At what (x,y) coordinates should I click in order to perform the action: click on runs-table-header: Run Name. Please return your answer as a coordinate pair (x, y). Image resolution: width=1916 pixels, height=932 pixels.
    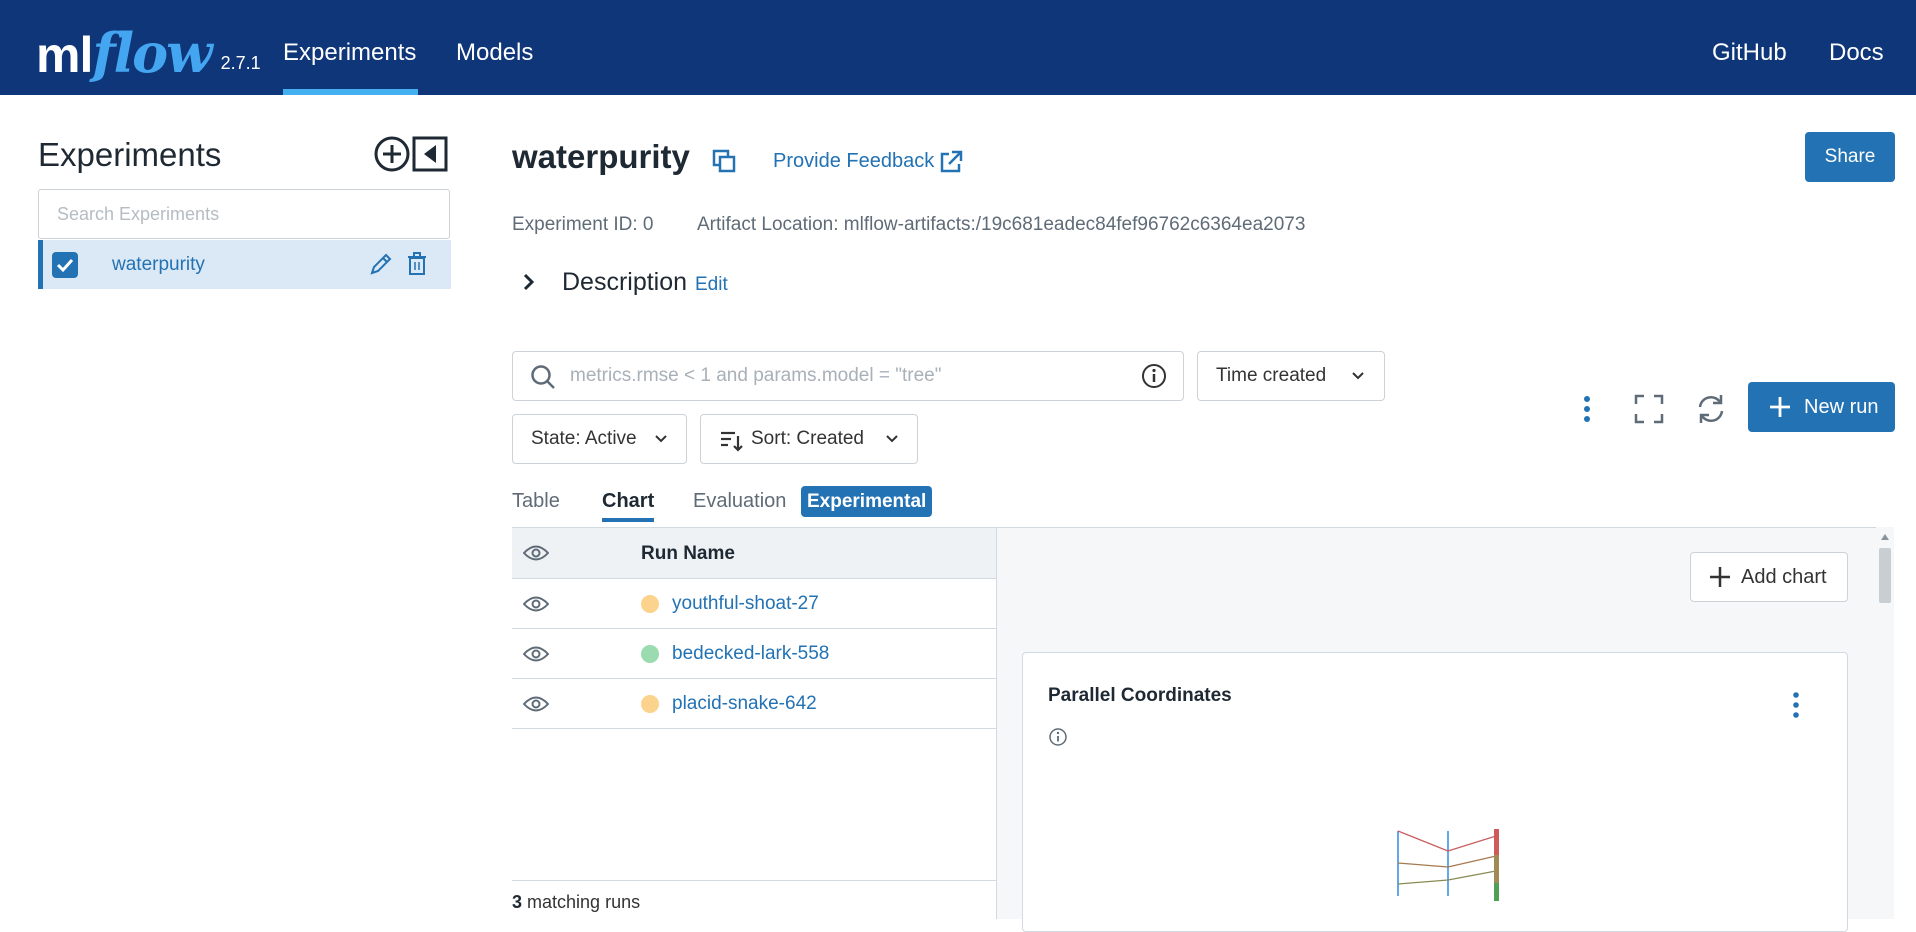
    Looking at the image, I should click on (754, 553).